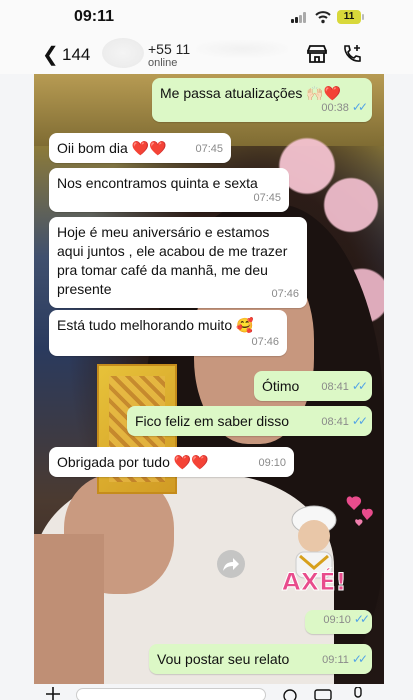 The width and height of the screenshot is (413, 700). What do you see at coordinates (290, 694) in the screenshot?
I see `sticker-icon` at bounding box center [290, 694].